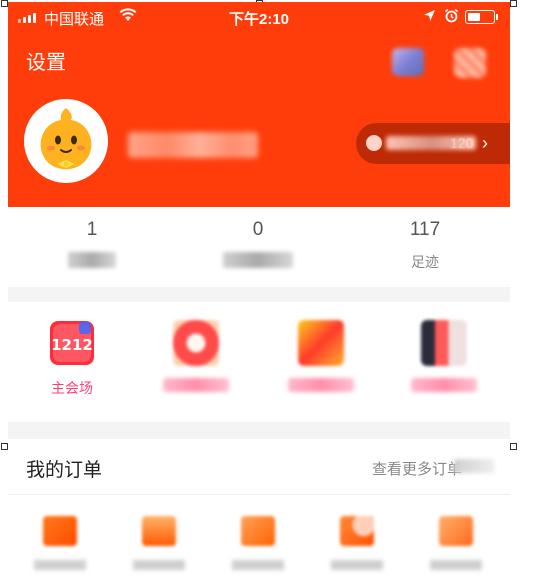 The image size is (535, 580). I want to click on orders-title: 我的订单, so click(64, 470).